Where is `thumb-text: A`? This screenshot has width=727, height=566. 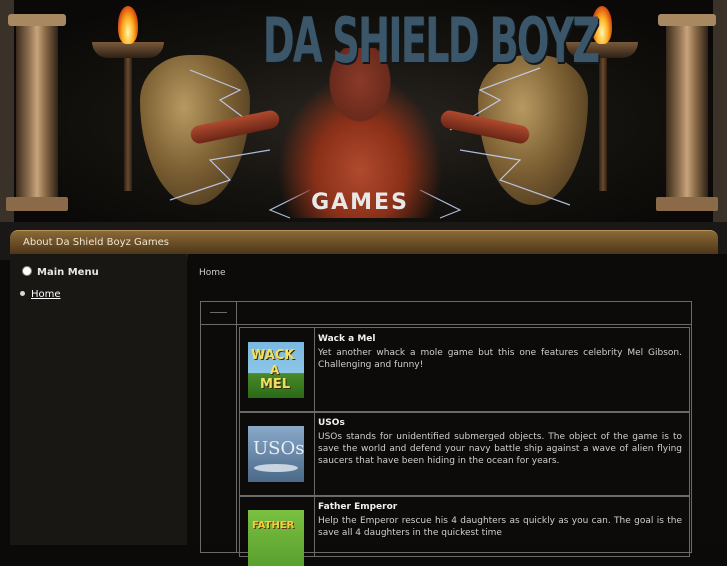 thumb-text: A is located at coordinates (275, 370).